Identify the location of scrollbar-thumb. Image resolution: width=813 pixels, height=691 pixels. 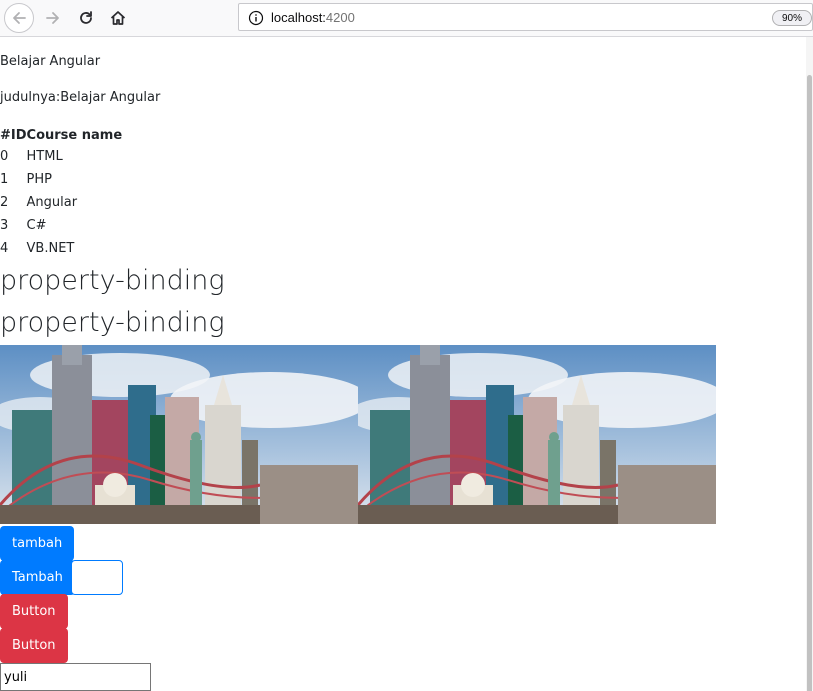
(809, 383).